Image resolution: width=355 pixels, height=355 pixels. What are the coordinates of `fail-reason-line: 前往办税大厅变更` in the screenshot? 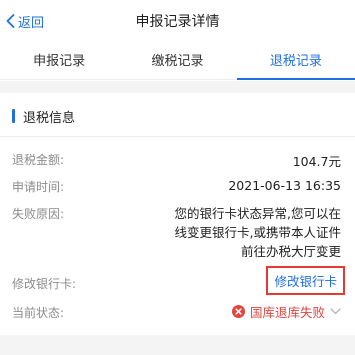 It's located at (290, 251).